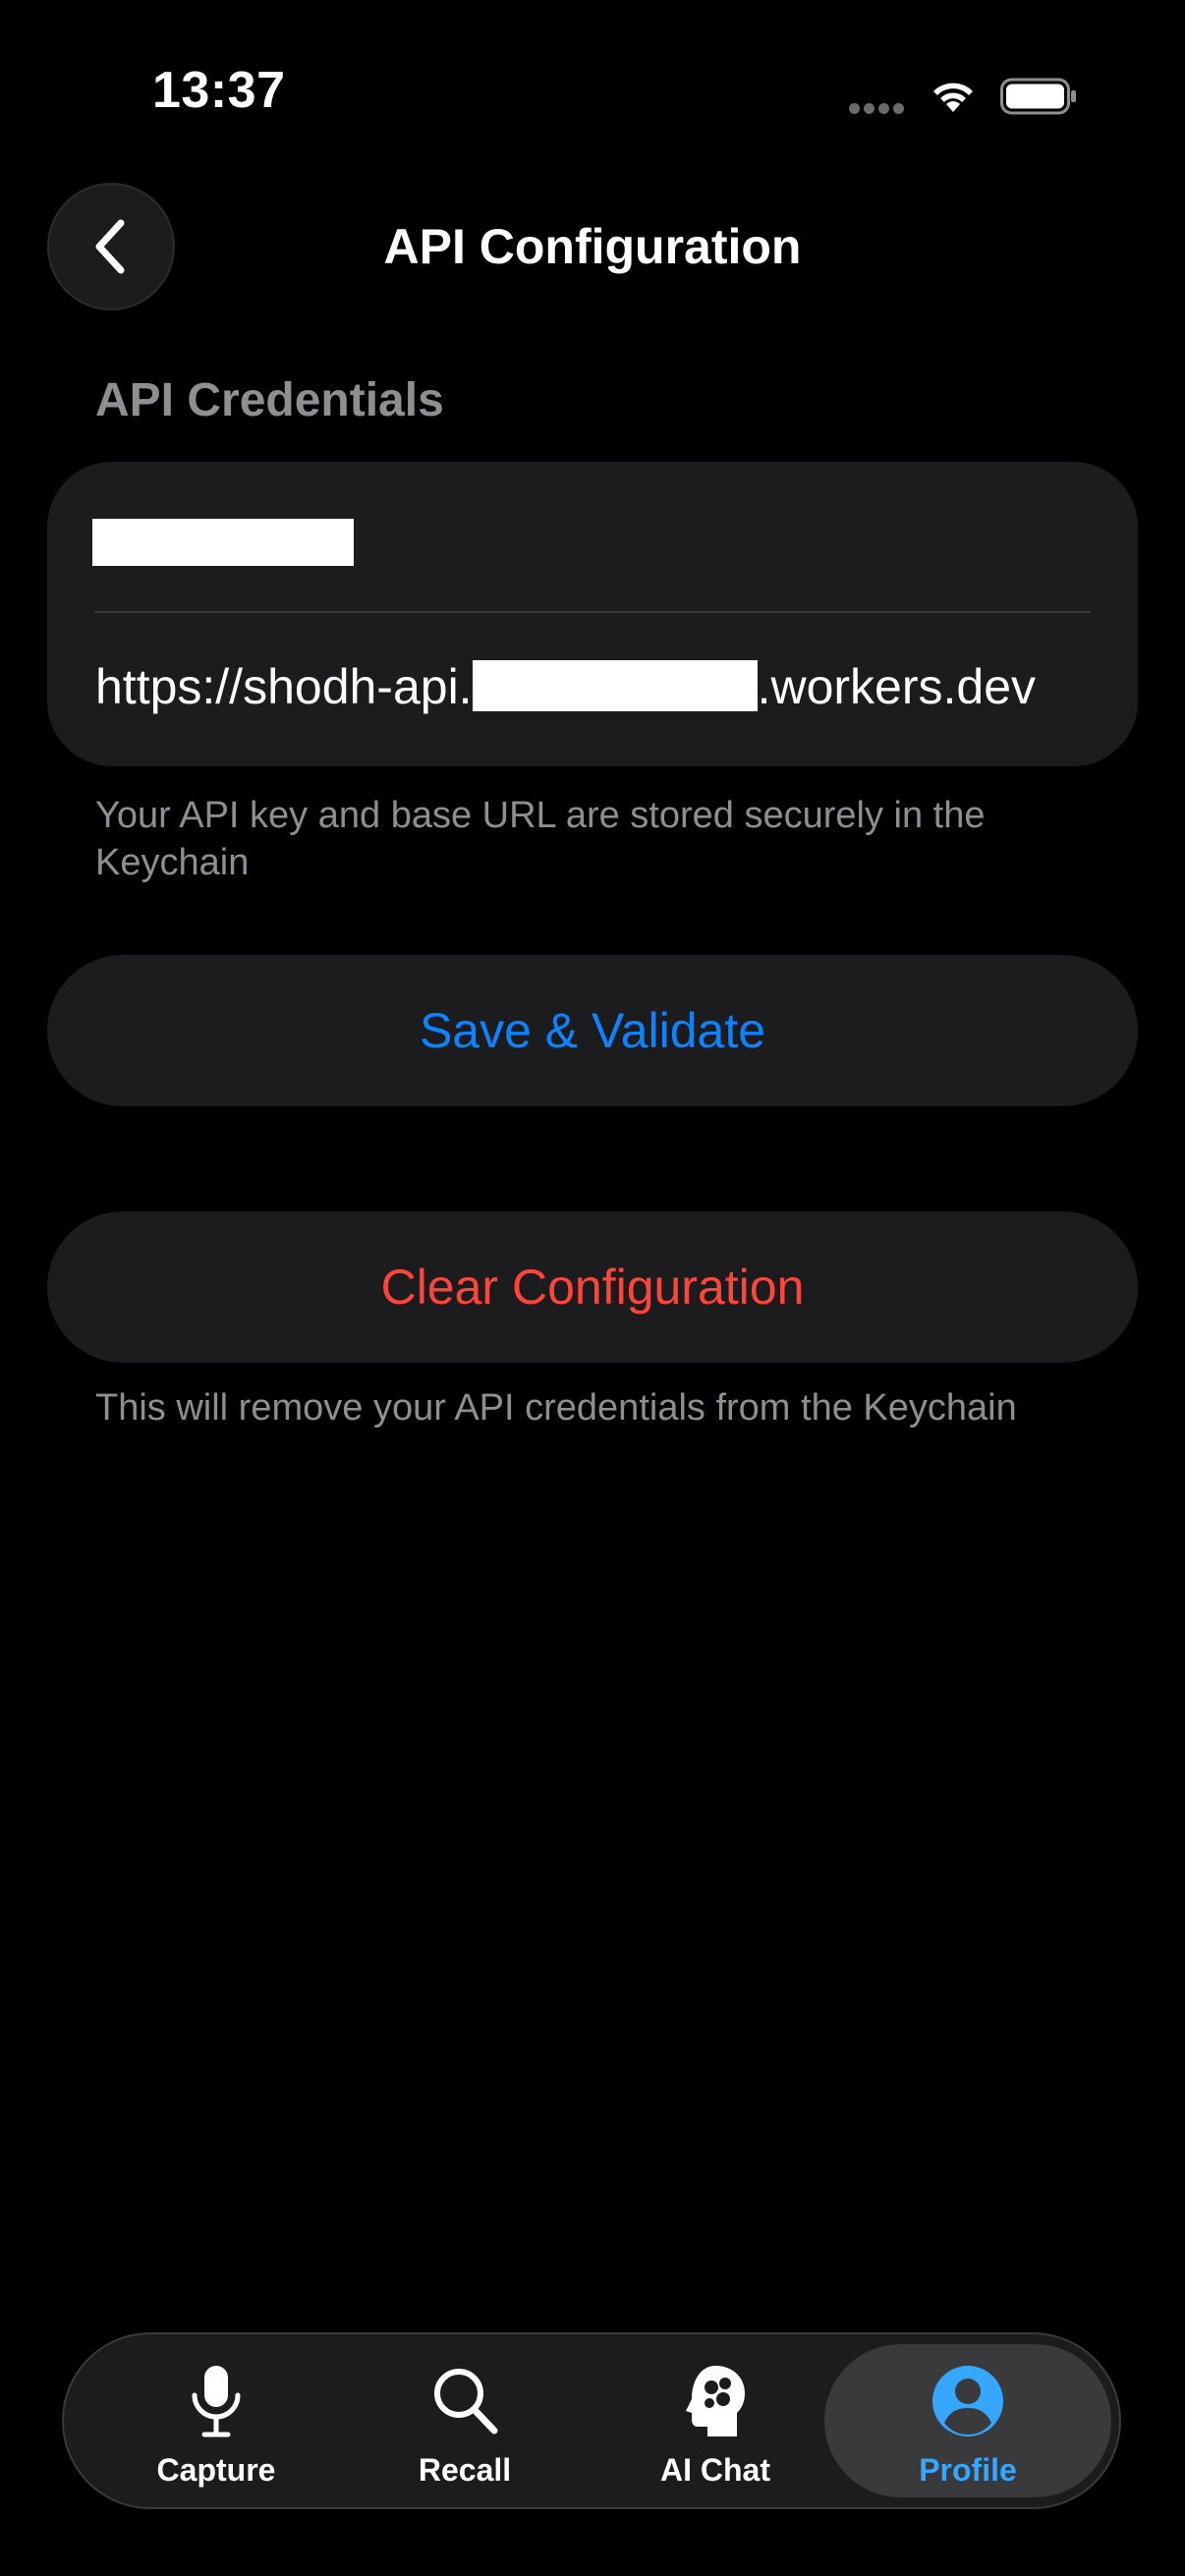 The height and width of the screenshot is (2576, 1185). I want to click on wifi-icon, so click(953, 97).